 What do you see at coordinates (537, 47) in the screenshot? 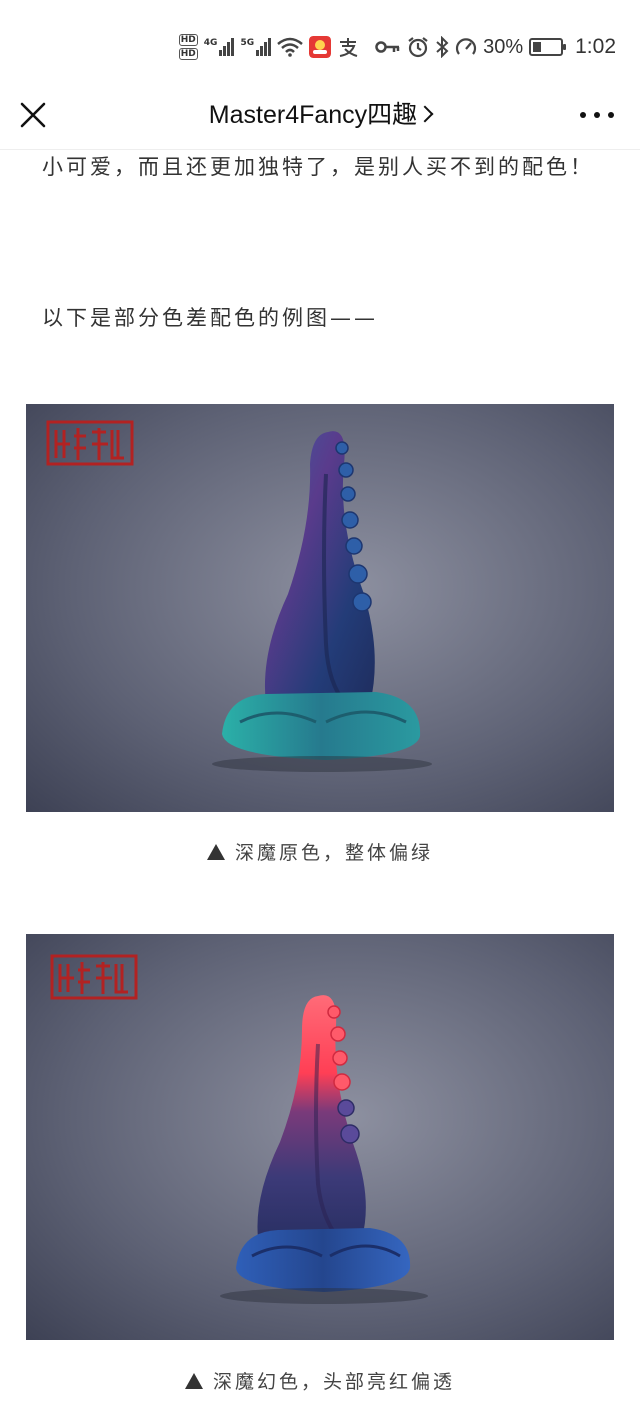
I see `battery-fill` at bounding box center [537, 47].